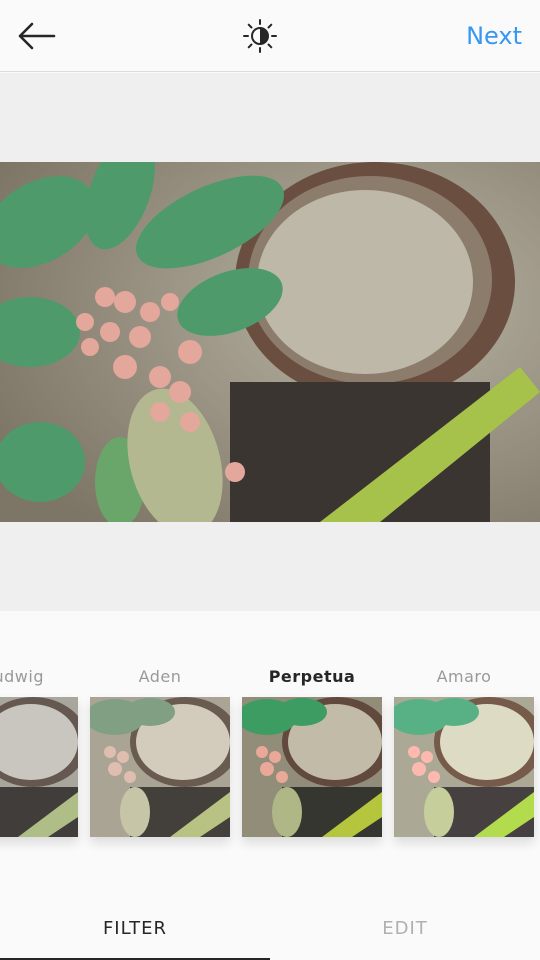 The height and width of the screenshot is (960, 540). Describe the element at coordinates (135, 928) in the screenshot. I see `tab-filter-label: FILTER` at that location.